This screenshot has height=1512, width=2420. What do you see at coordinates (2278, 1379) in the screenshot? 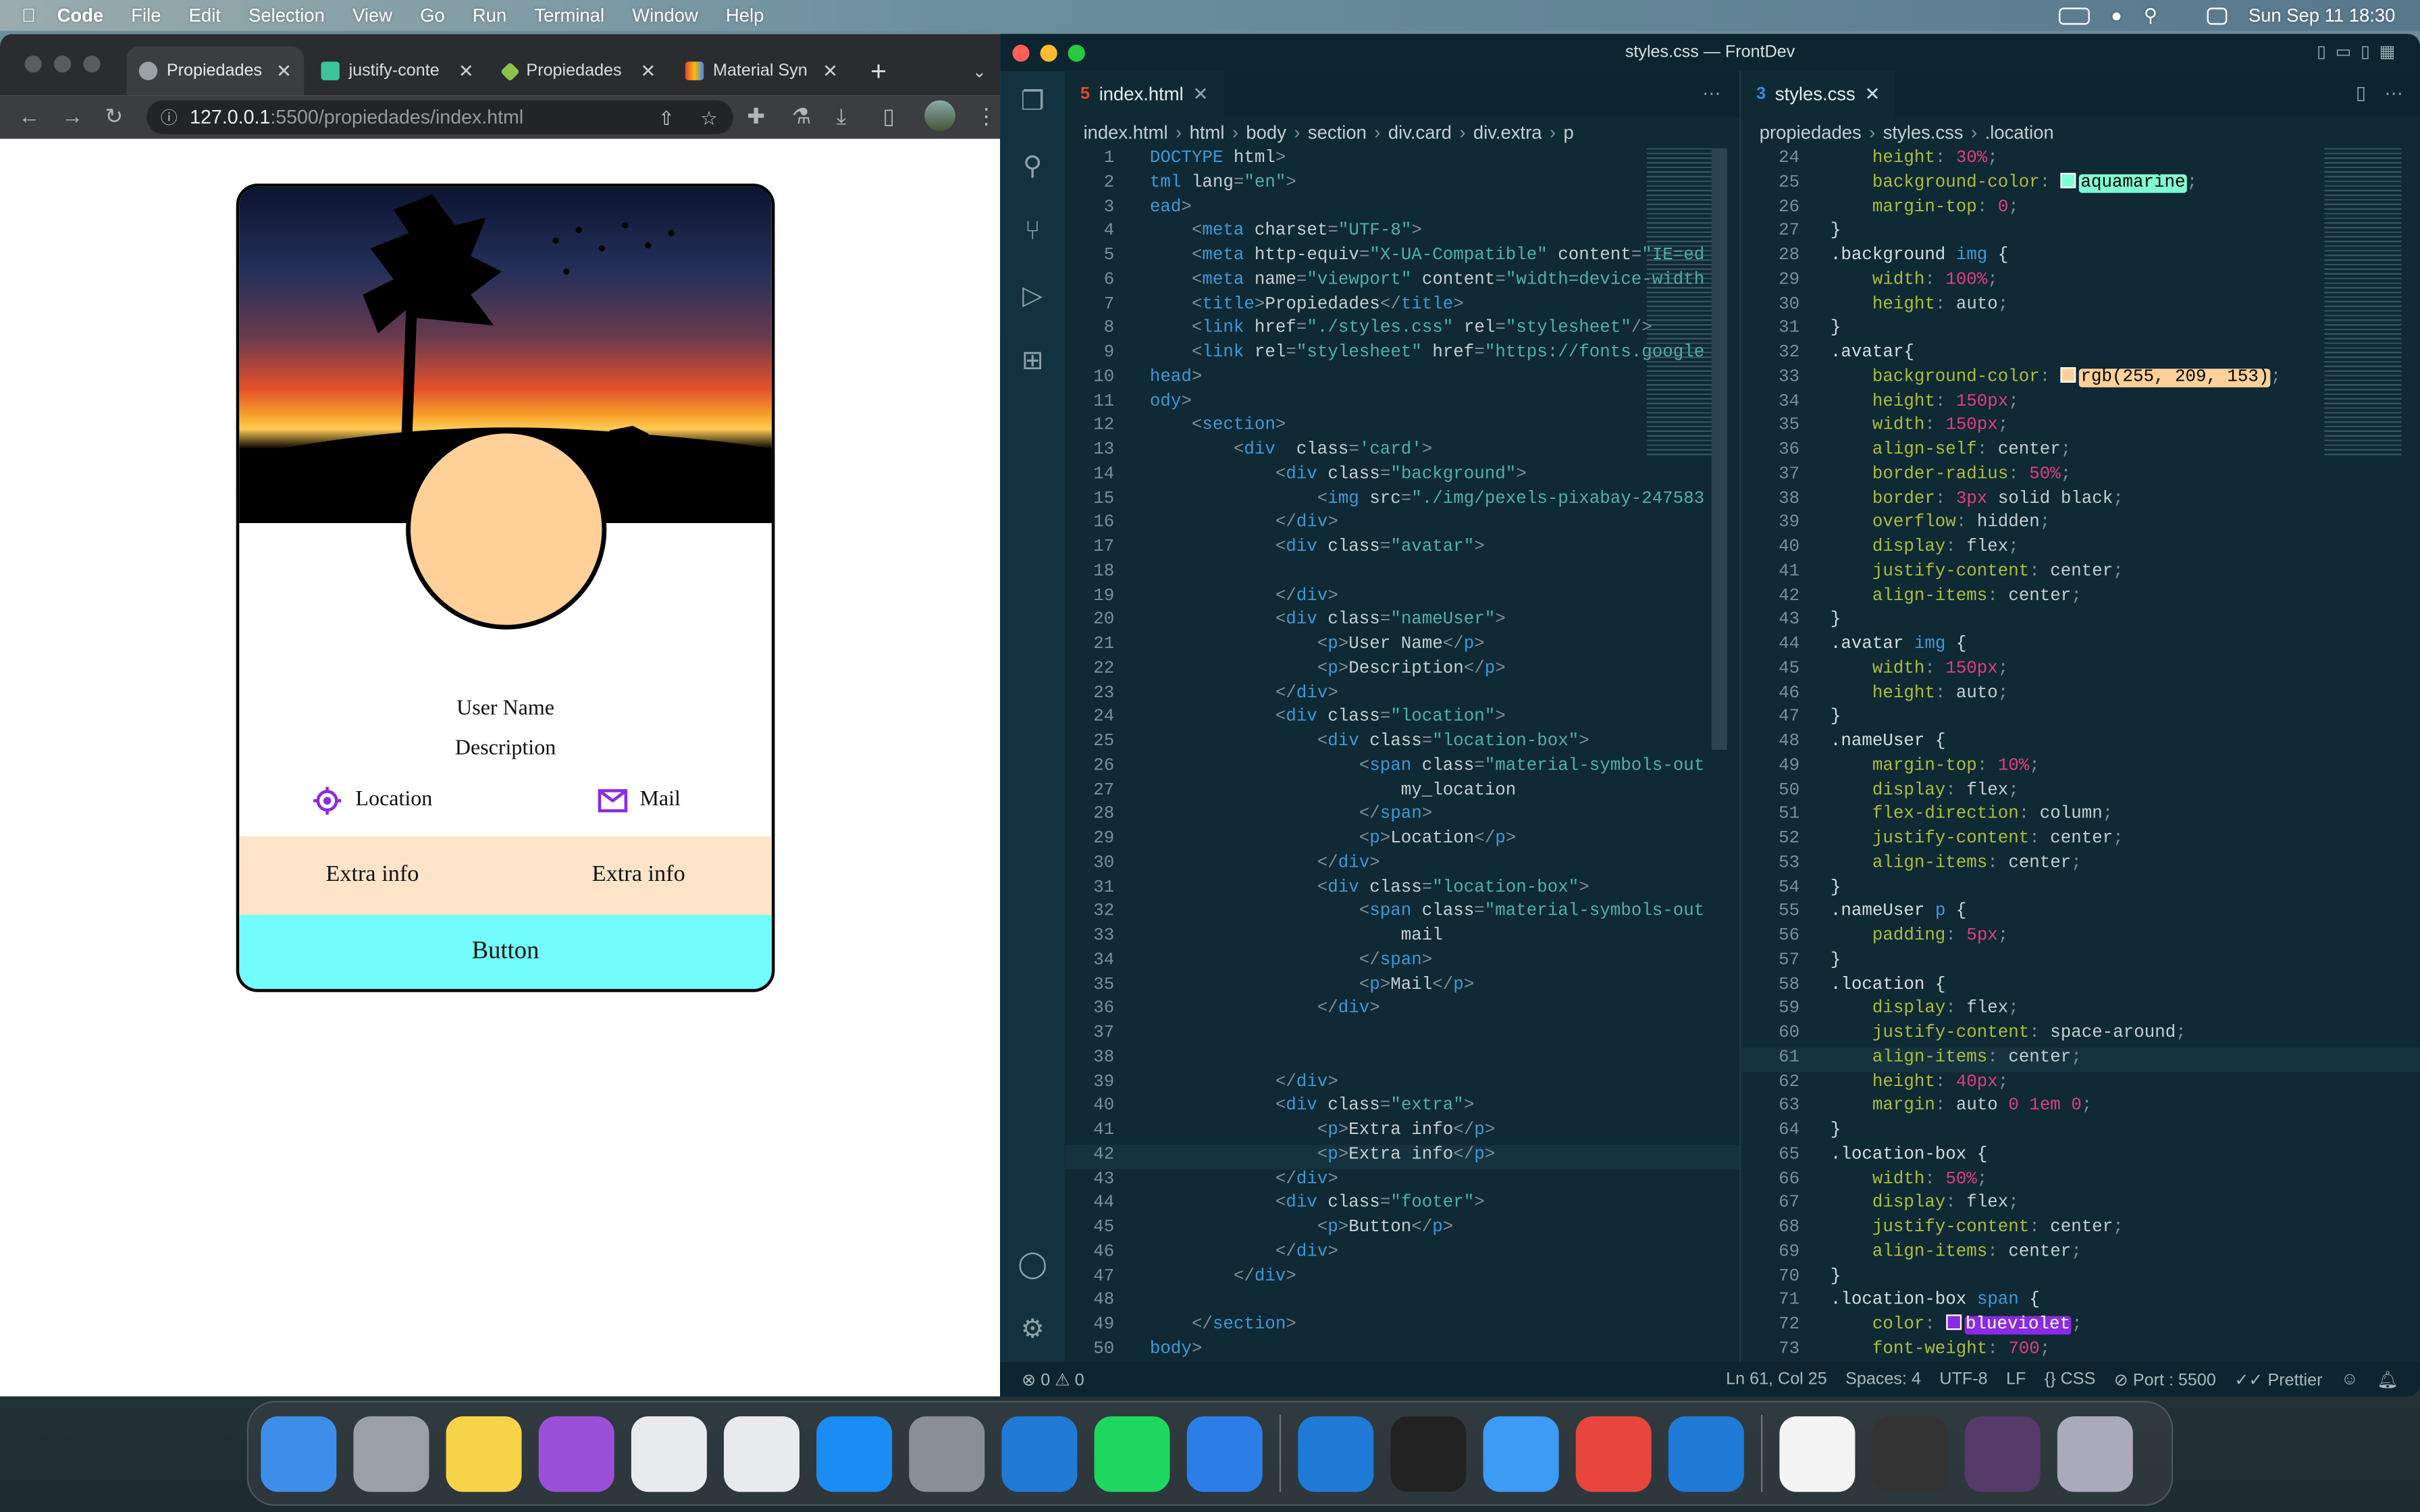
I see `prettier-status: ✓✓ Prettier` at bounding box center [2278, 1379].